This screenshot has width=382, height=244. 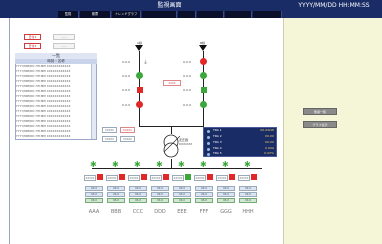 What do you see at coordinates (171, 163) in the screenshot?
I see `transformer-out-line` at bounding box center [171, 163].